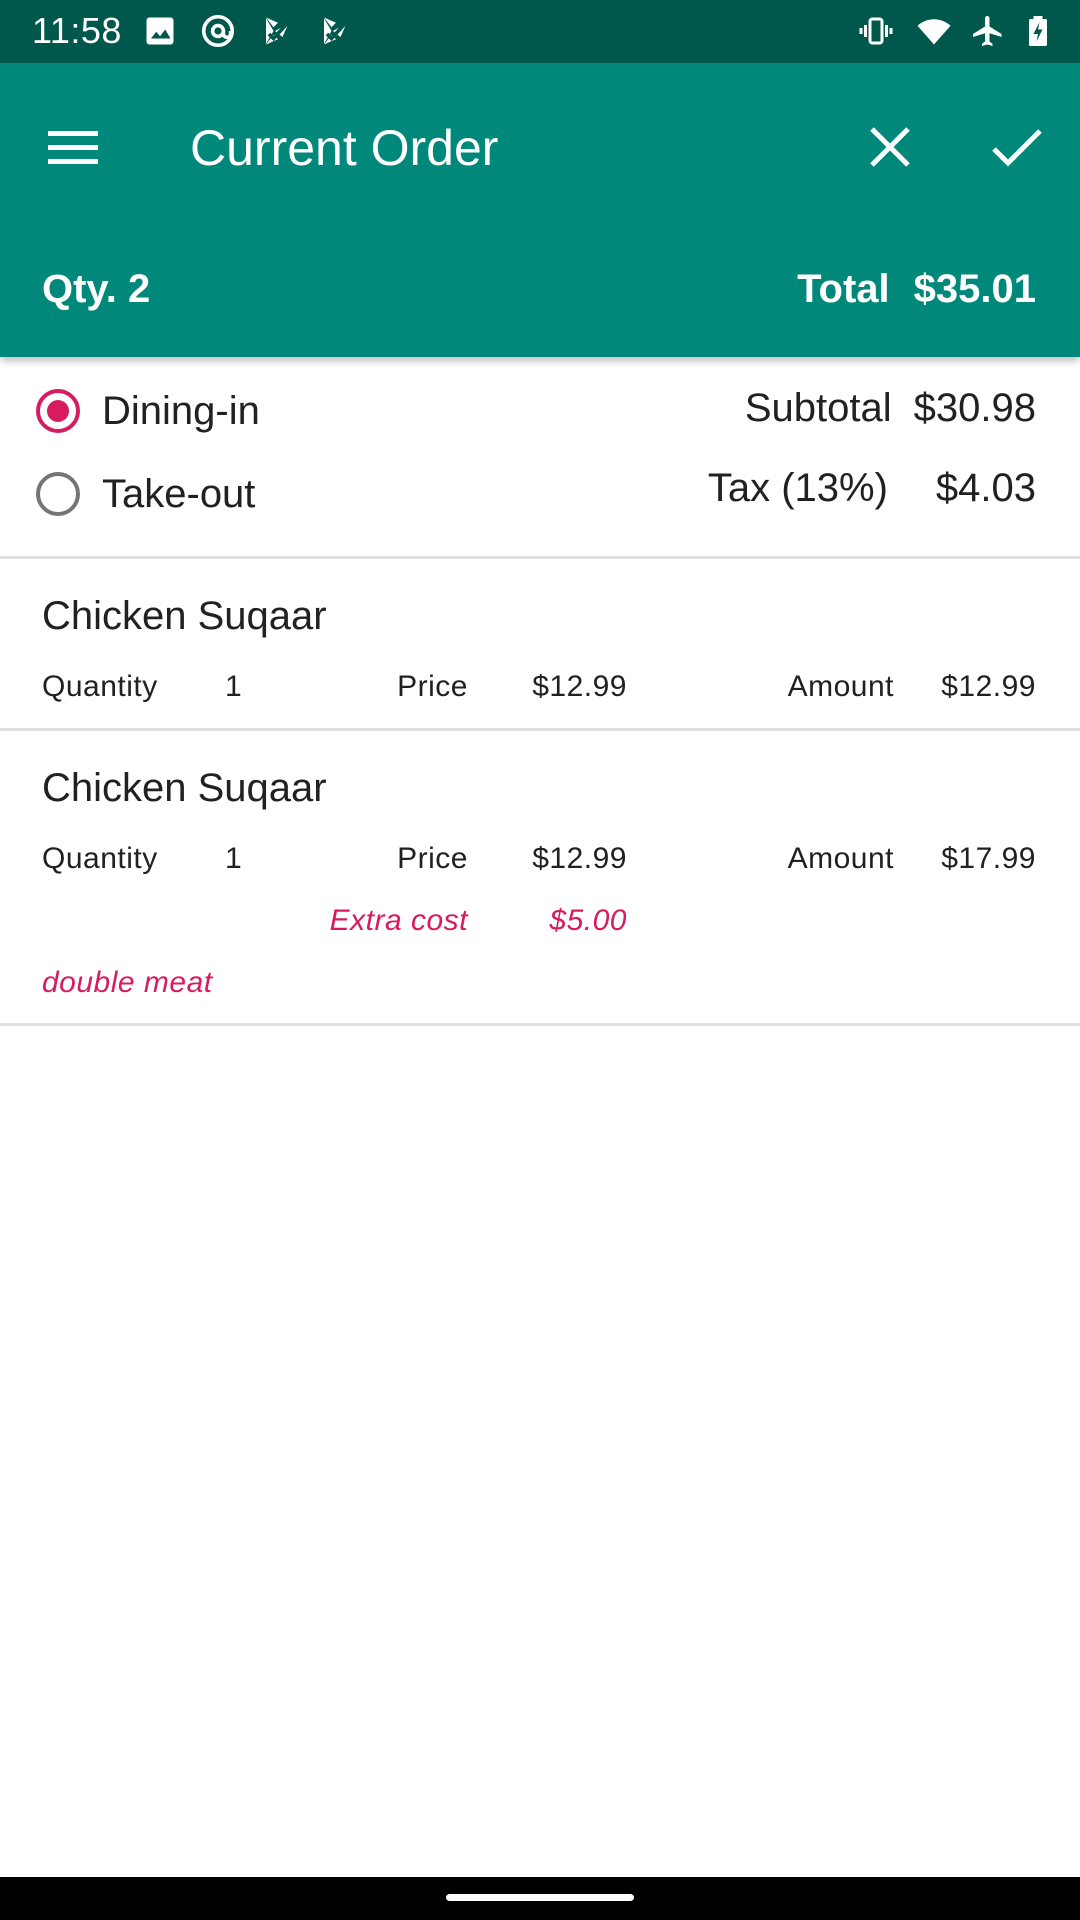  I want to click on extra-cost-value: $5.00, so click(588, 920).